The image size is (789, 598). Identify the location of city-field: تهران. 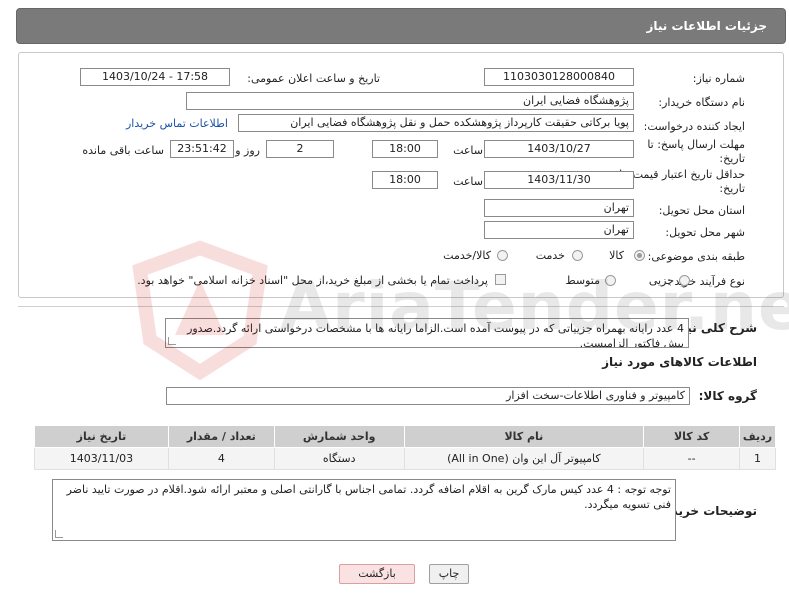
(559, 230).